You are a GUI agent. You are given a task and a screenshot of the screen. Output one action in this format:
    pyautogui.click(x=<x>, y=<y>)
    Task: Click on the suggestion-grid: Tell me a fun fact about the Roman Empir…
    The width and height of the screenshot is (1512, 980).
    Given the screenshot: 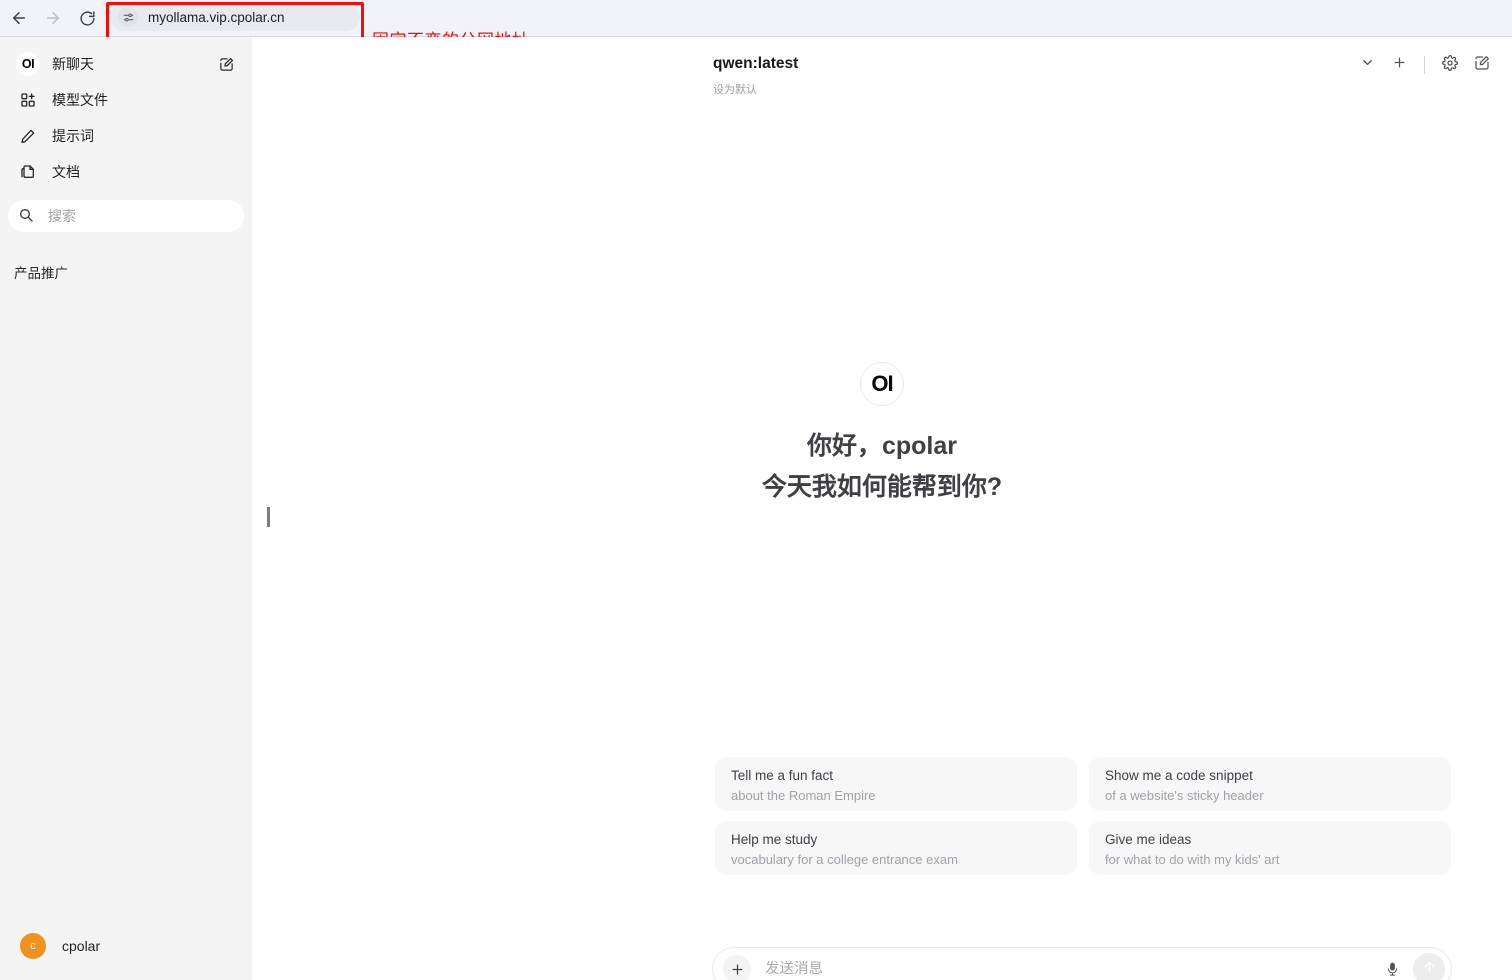 What is the action you would take?
    pyautogui.click(x=1083, y=816)
    